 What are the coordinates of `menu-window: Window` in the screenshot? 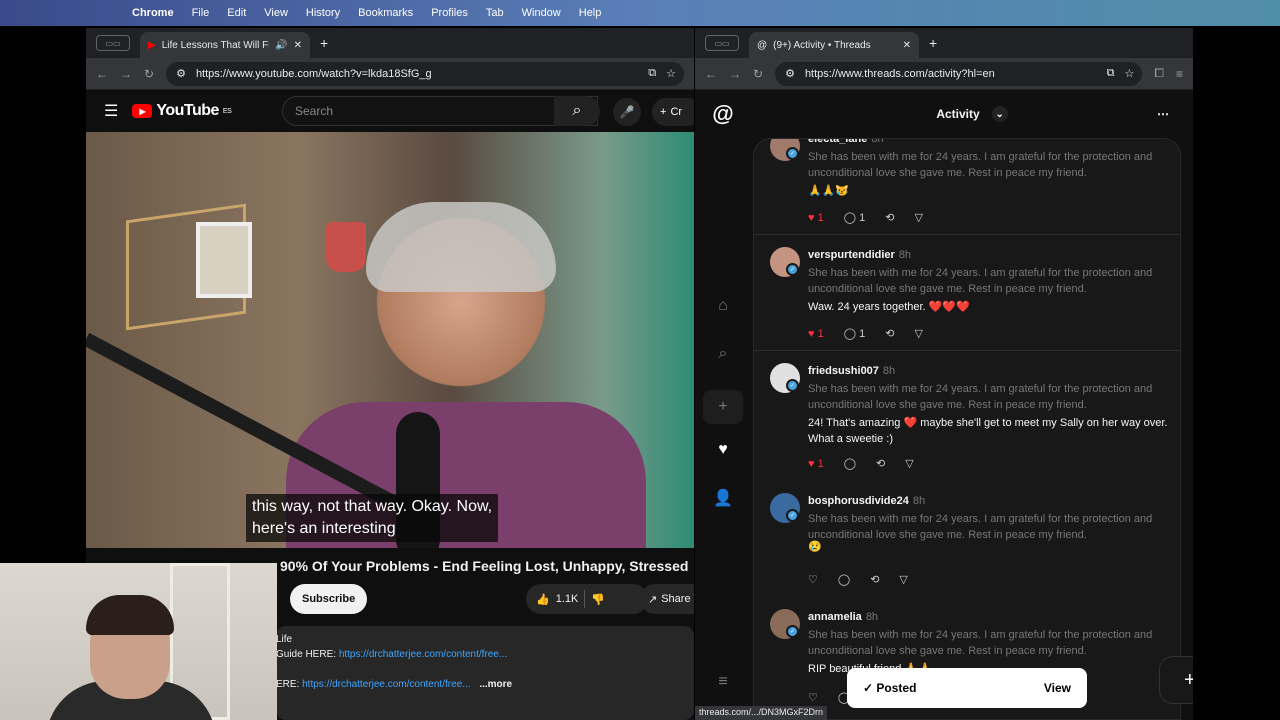 It's located at (541, 13).